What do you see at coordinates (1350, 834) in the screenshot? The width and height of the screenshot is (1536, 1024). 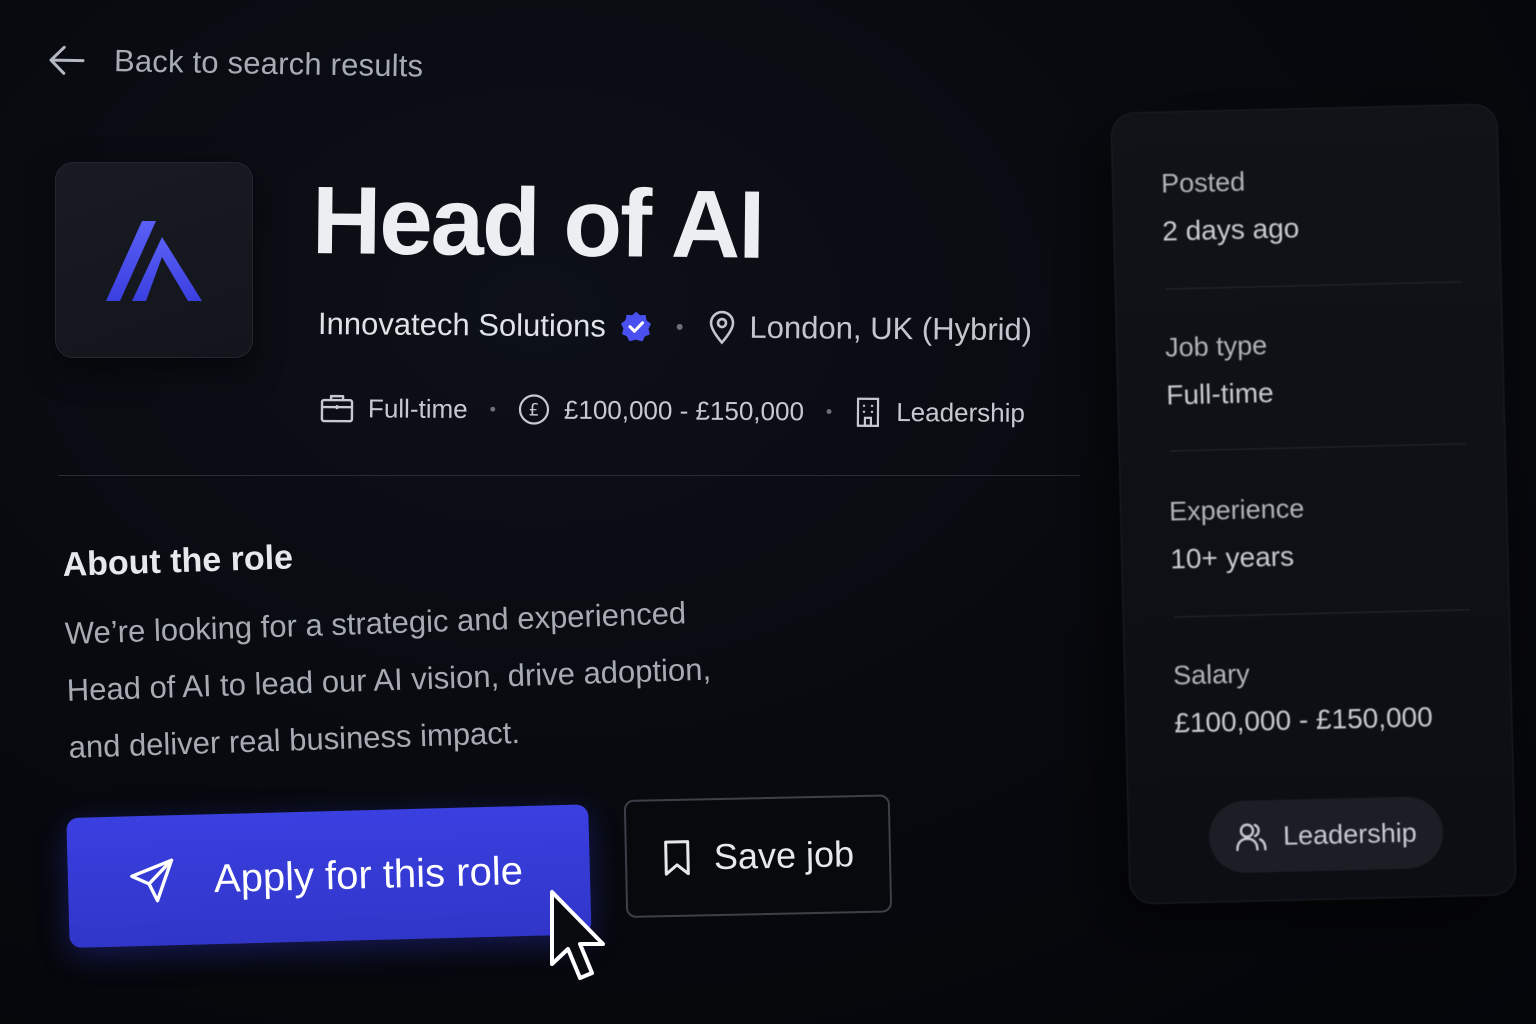 I see `tag-label: Leadership` at bounding box center [1350, 834].